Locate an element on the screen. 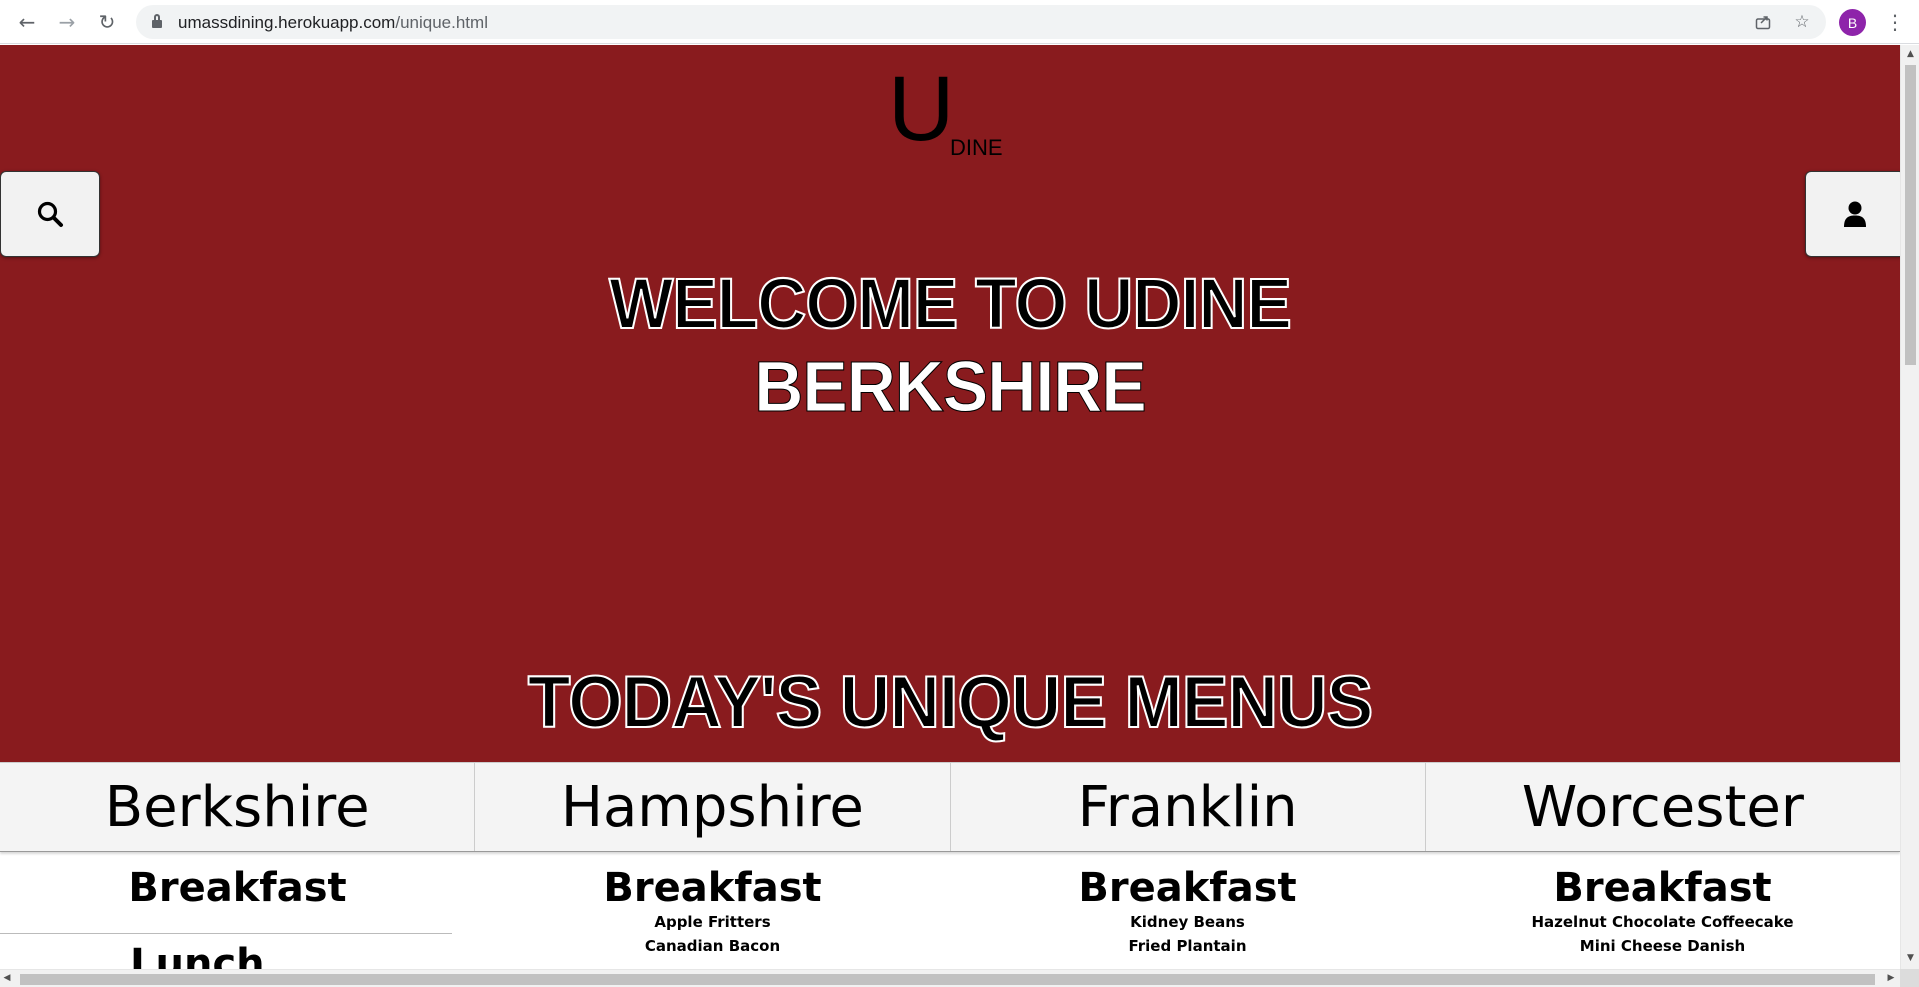  forward-arrow-icon: → is located at coordinates (67, 22).